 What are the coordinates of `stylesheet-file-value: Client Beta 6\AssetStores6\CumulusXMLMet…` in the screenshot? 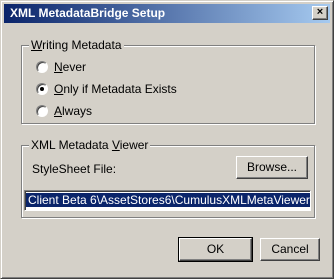 It's located at (168, 200).